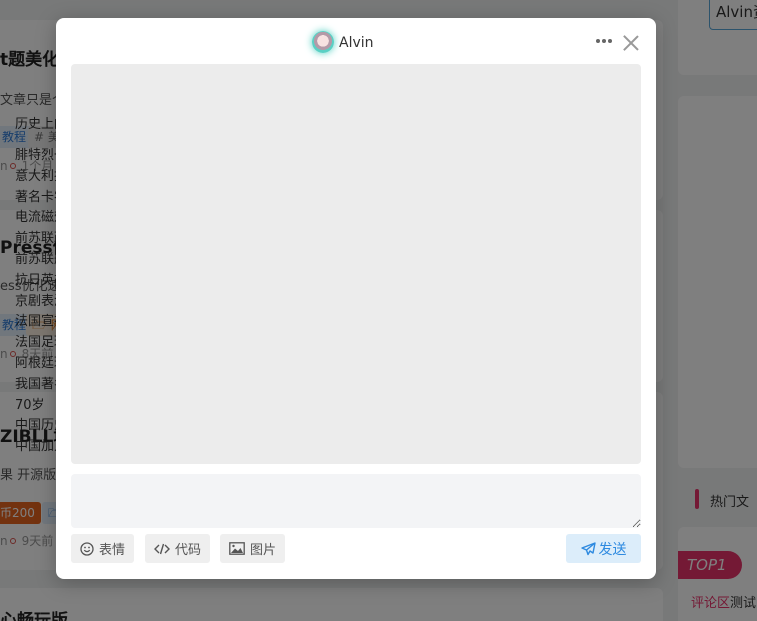  I want to click on emoji-button: 表情, so click(103, 548).